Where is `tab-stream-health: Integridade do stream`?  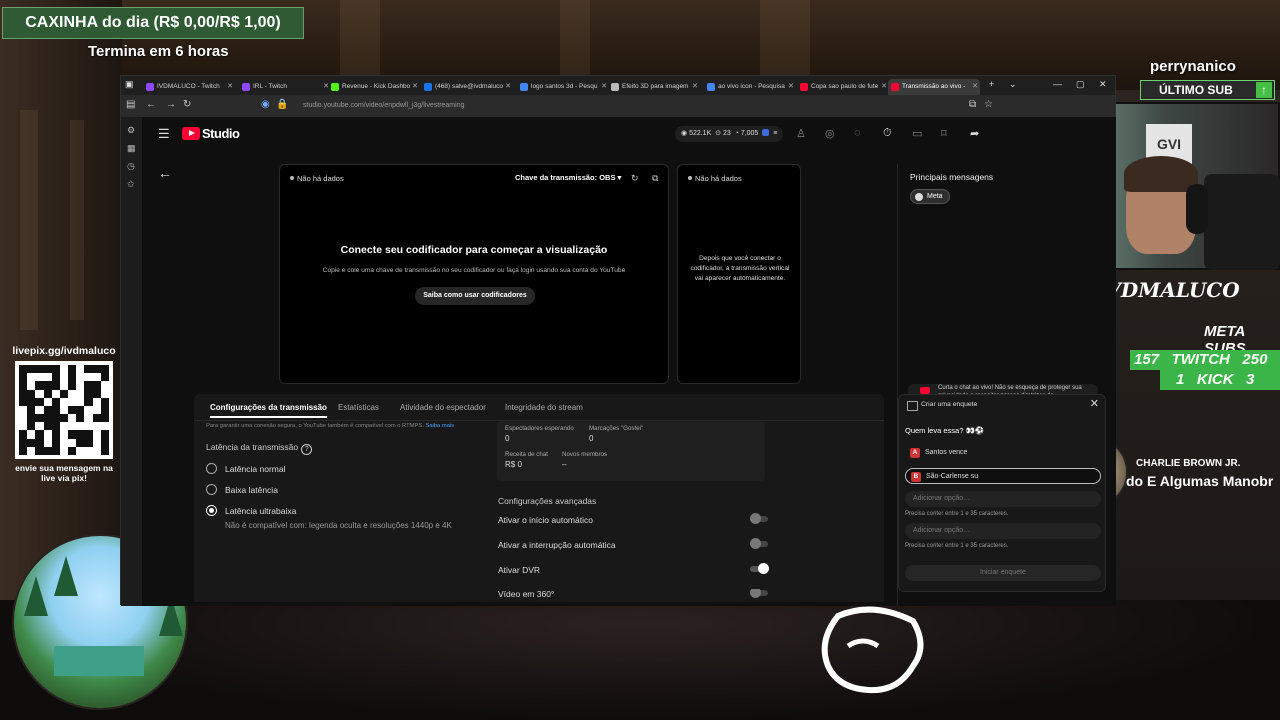 tab-stream-health: Integridade do stream is located at coordinates (544, 407).